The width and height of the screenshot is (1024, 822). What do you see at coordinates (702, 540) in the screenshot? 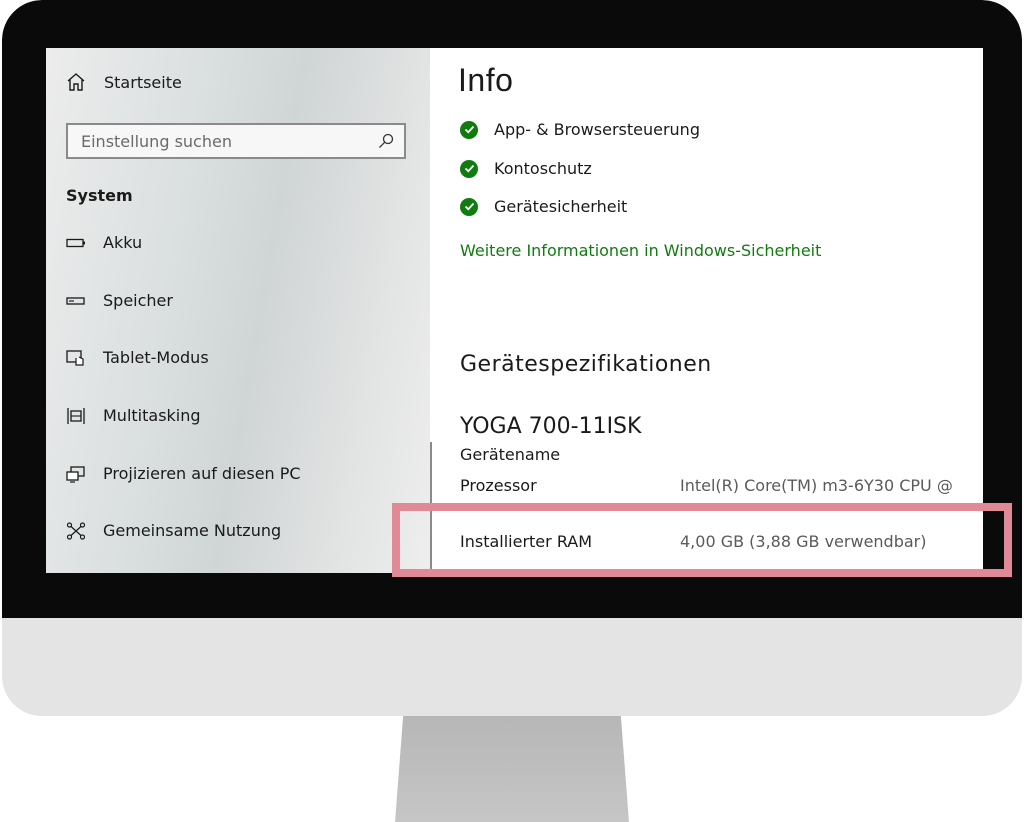
I see `ram-highlight-box` at bounding box center [702, 540].